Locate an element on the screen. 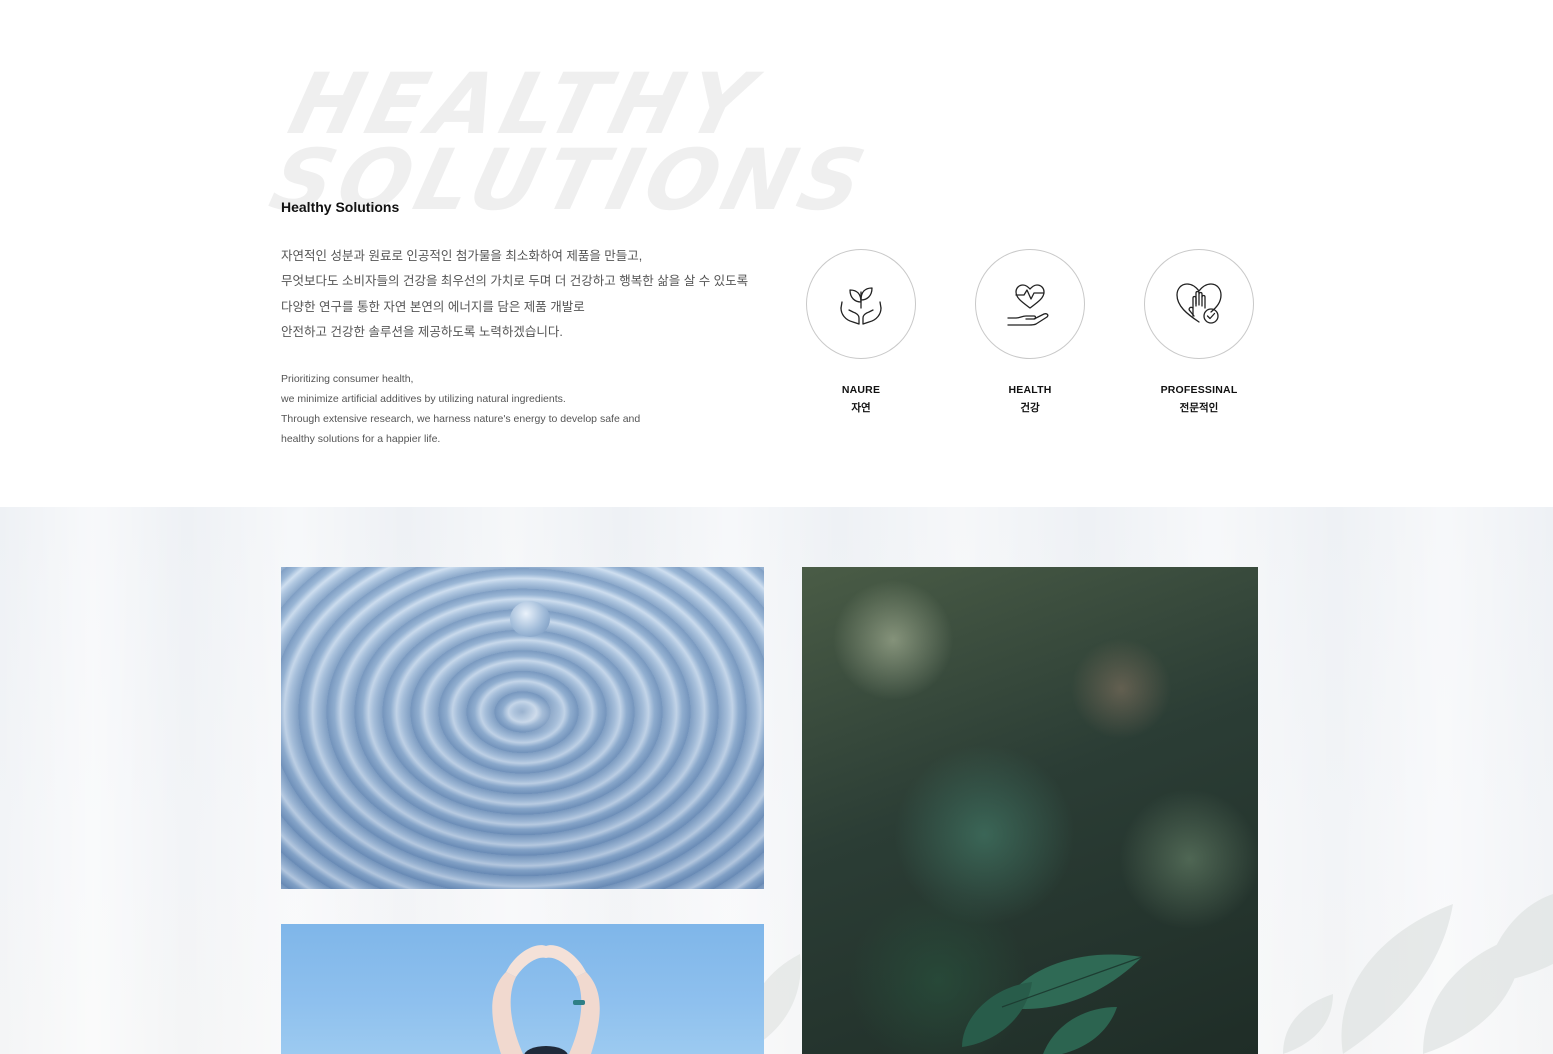 This screenshot has width=1553, height=1054. feature-label-en: PROFESSINAL is located at coordinates (1199, 390).